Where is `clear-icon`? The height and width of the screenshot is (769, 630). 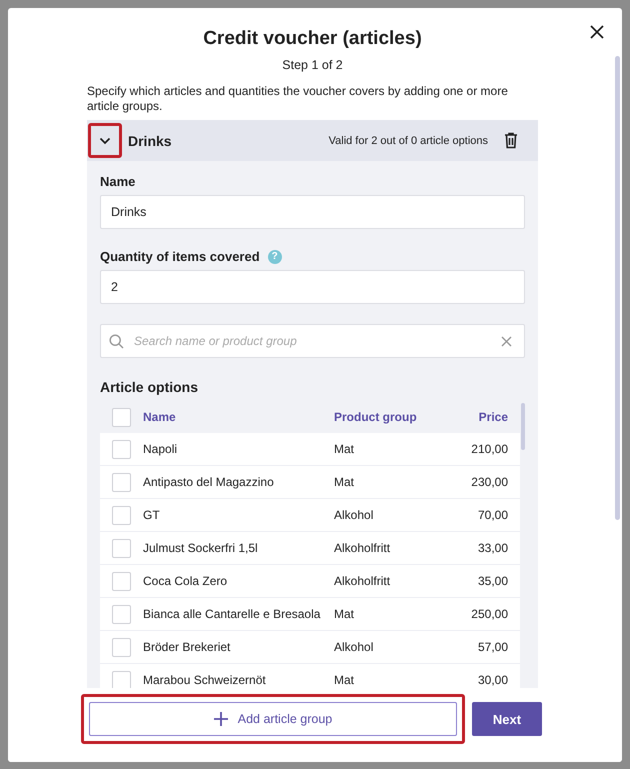
clear-icon is located at coordinates (506, 341).